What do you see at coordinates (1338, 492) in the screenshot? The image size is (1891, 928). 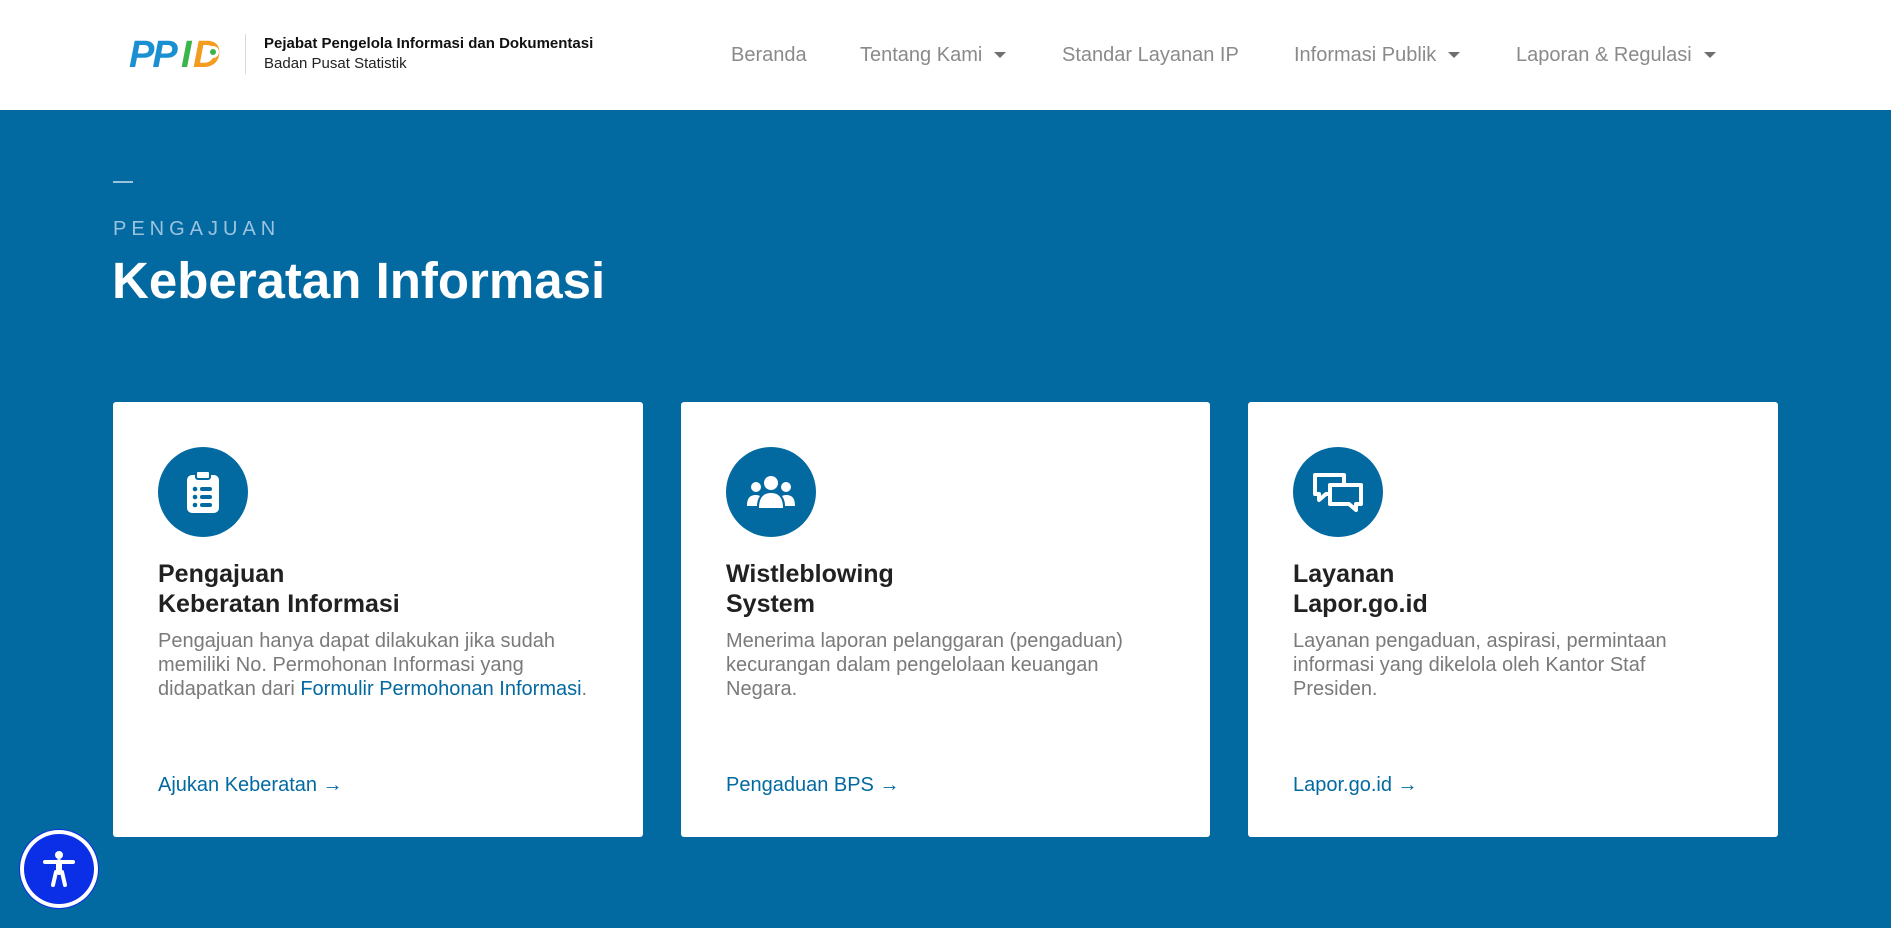 I see `chat-bubbles-icon` at bounding box center [1338, 492].